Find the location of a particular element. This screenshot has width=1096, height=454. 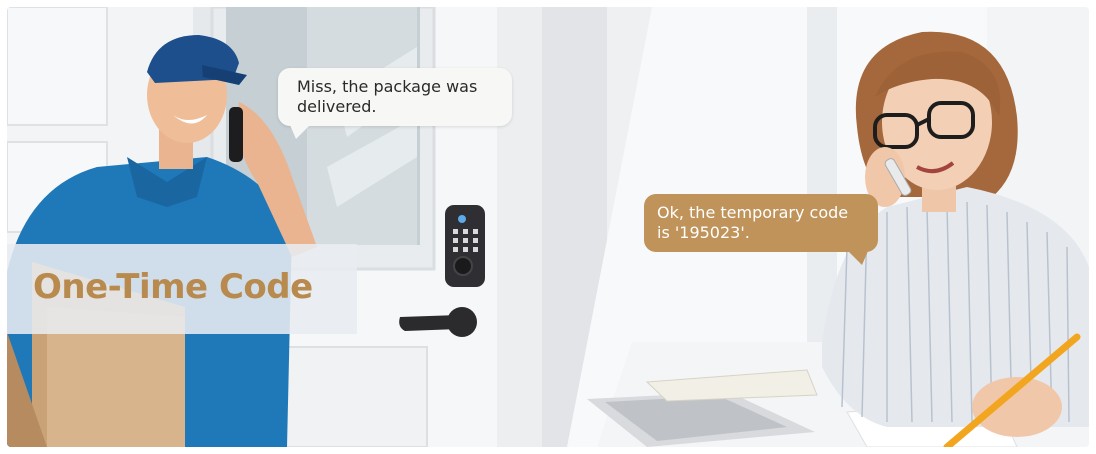

bubble-resident-text: Ok, the temporary code is '195023'. is located at coordinates (753, 222).